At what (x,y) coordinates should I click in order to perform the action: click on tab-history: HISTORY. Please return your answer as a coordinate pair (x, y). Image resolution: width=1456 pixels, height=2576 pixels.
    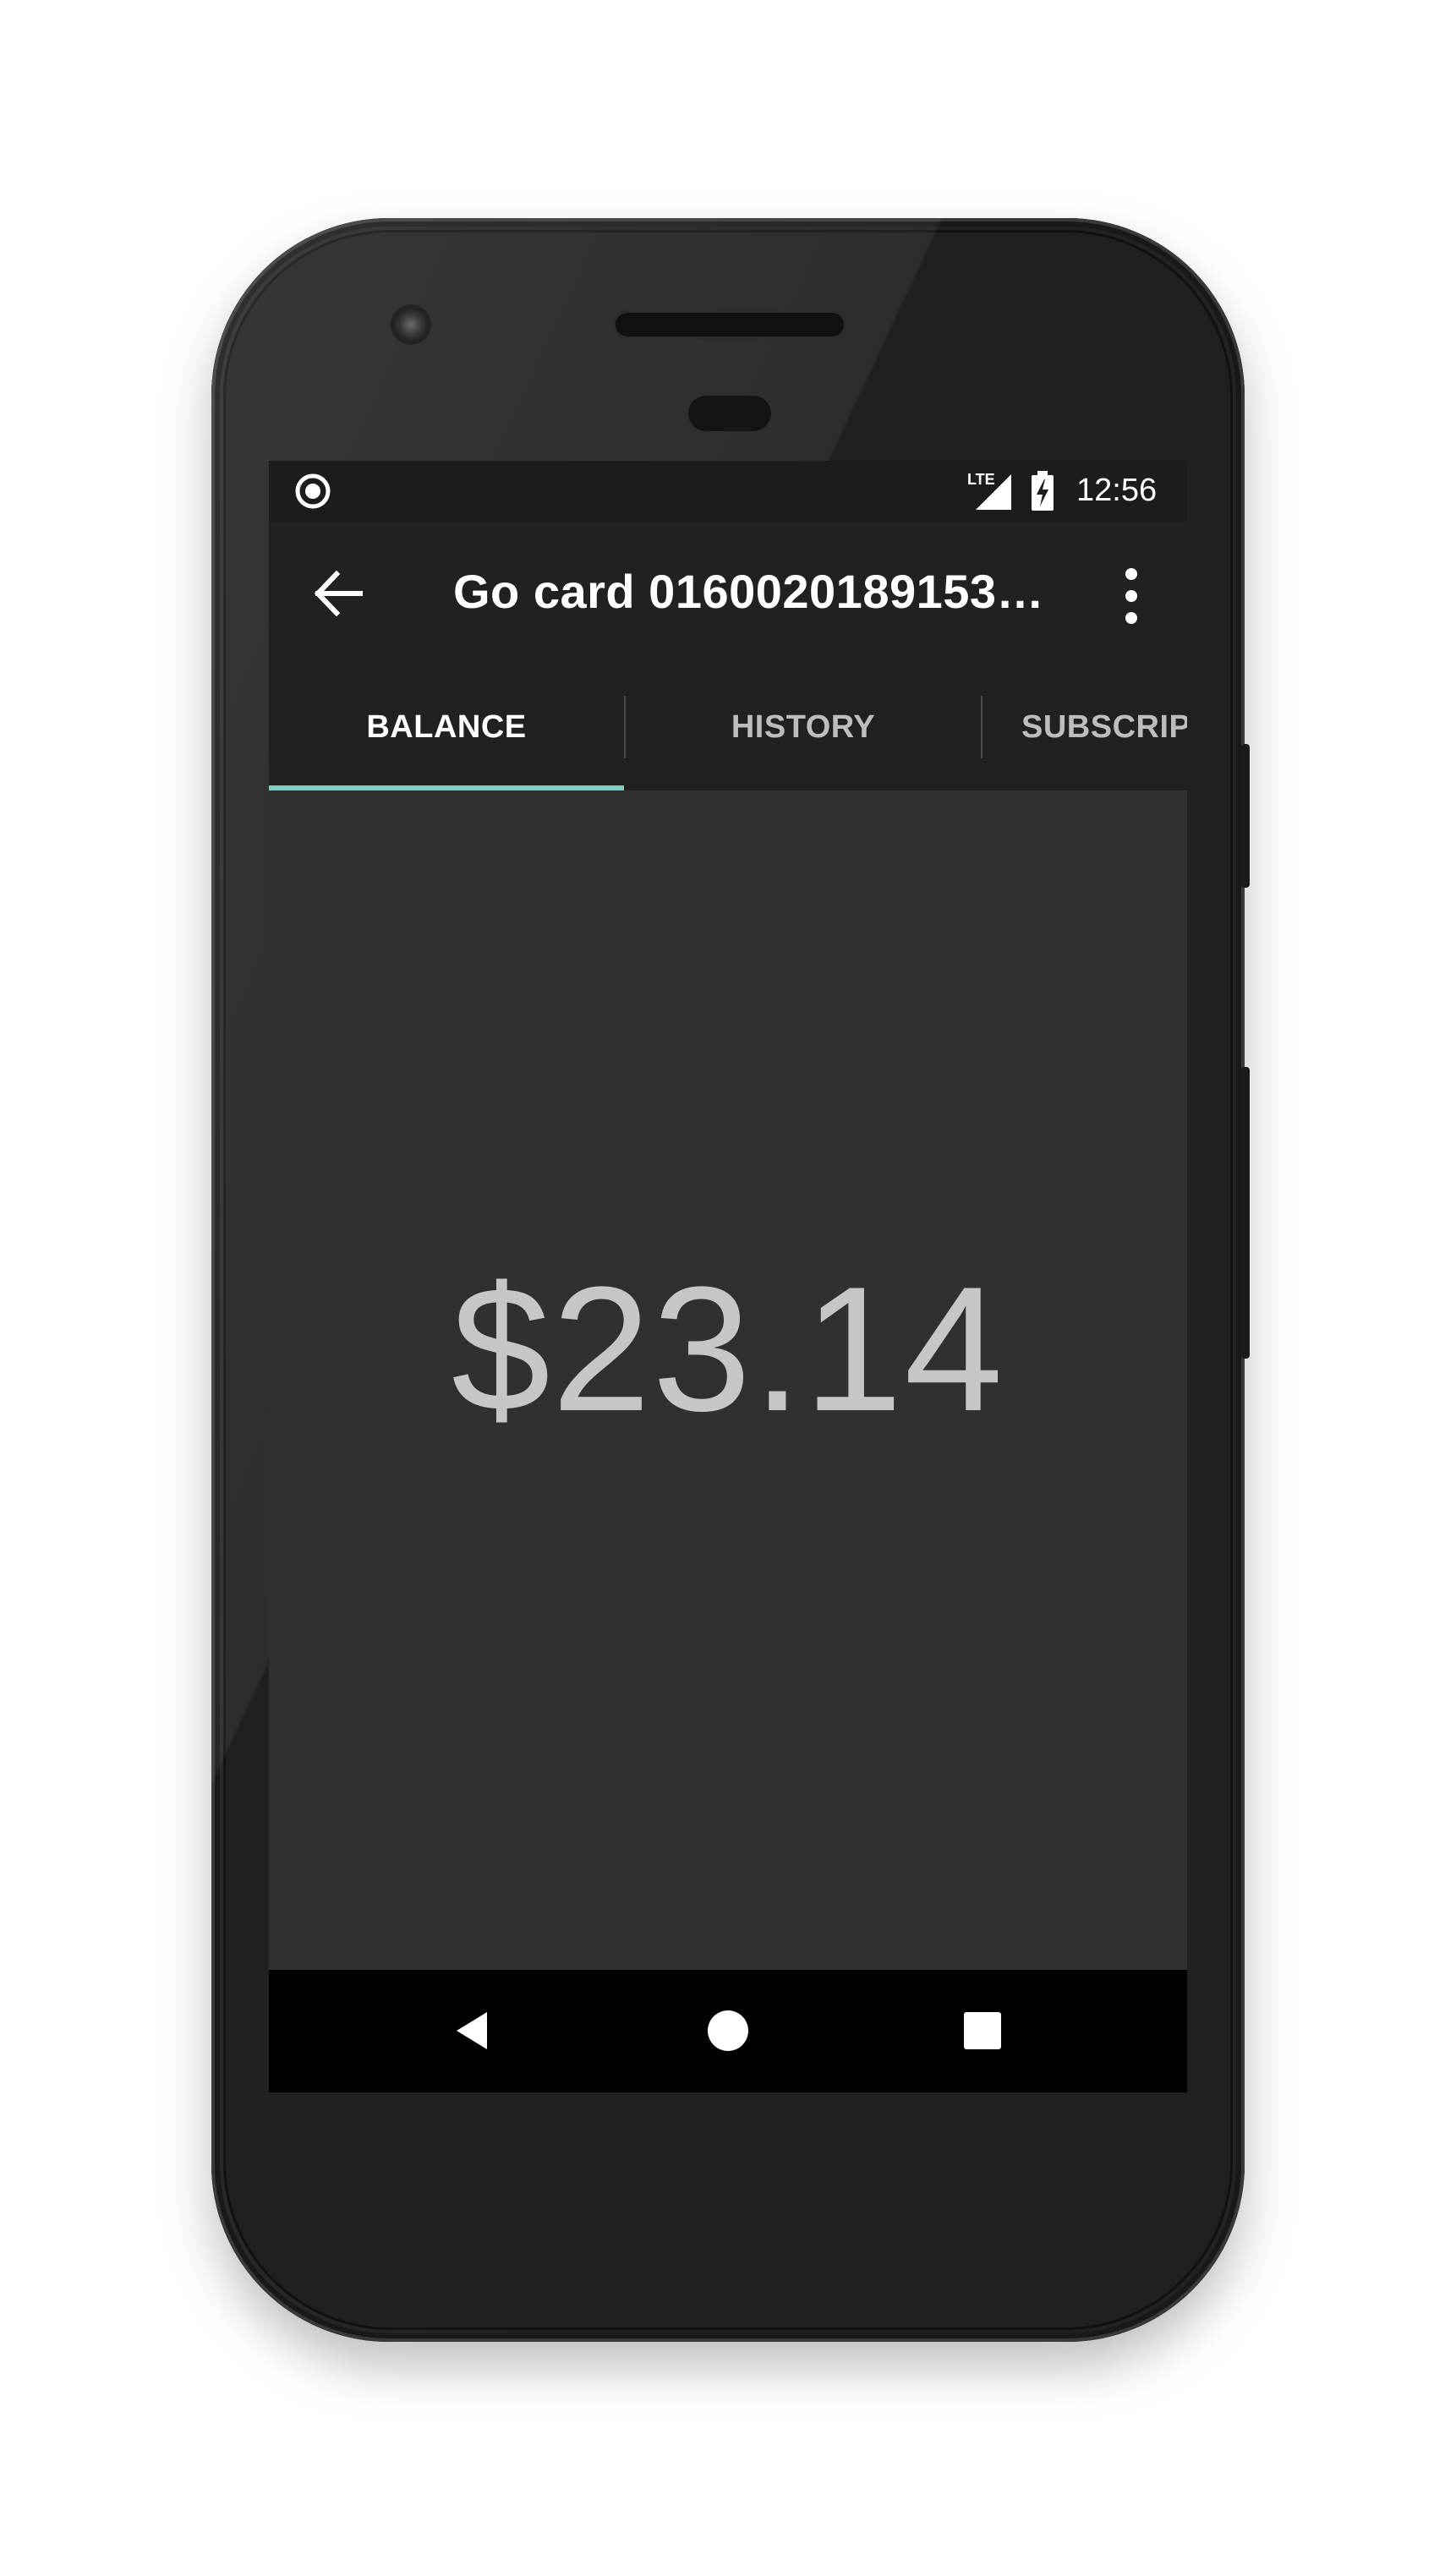
    Looking at the image, I should click on (804, 727).